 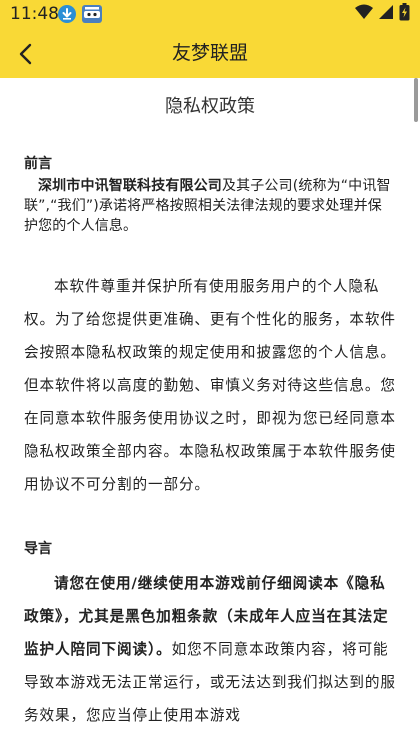 I want to click on app-bar-title: 友梦联盟, so click(x=209, y=53).